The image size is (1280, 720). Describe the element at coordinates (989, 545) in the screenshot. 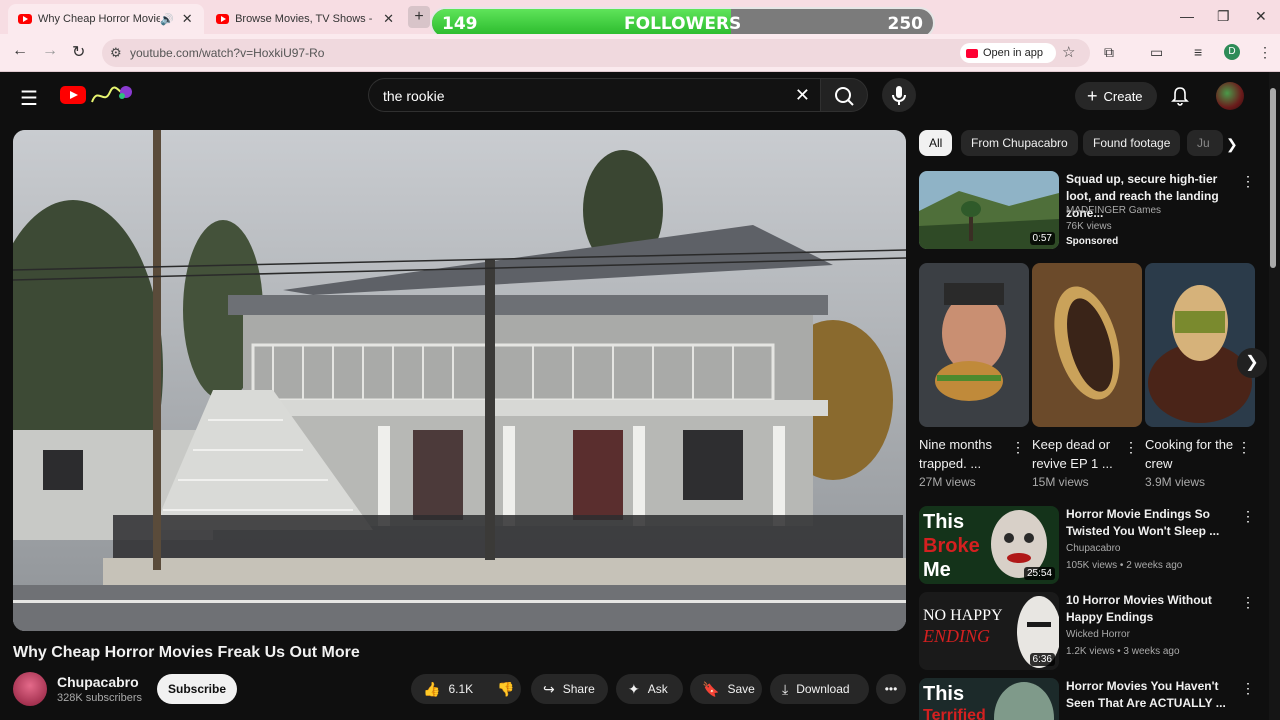

I see `related-thumbnail: This Broke Me 25:54` at that location.